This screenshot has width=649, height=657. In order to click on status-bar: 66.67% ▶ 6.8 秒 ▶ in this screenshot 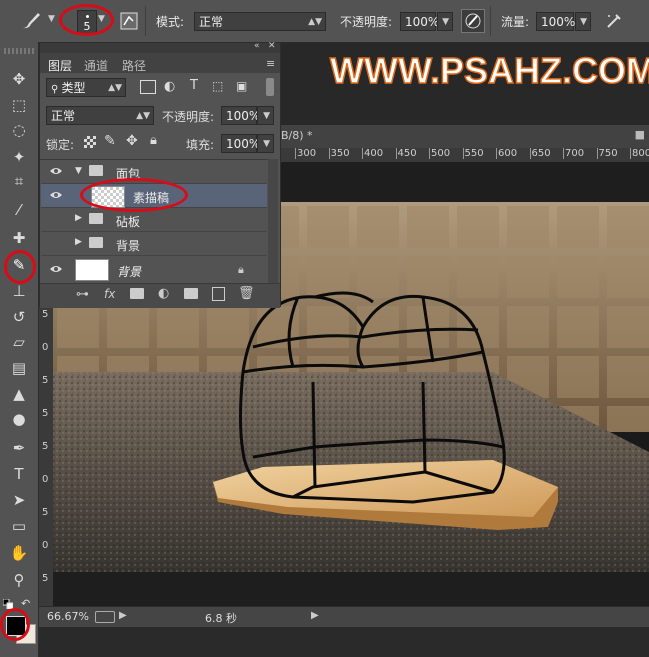, I will do `click(344, 616)`.